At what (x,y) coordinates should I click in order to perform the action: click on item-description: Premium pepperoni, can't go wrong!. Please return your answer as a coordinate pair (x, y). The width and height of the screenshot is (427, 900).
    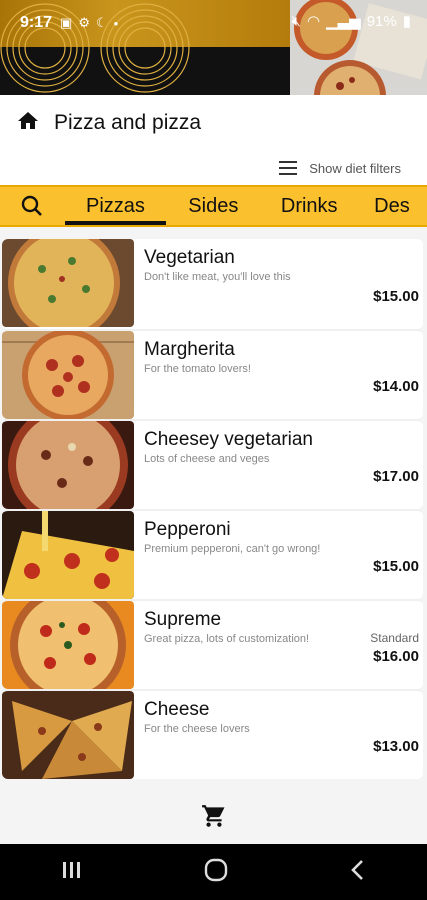
    Looking at the image, I should click on (232, 549).